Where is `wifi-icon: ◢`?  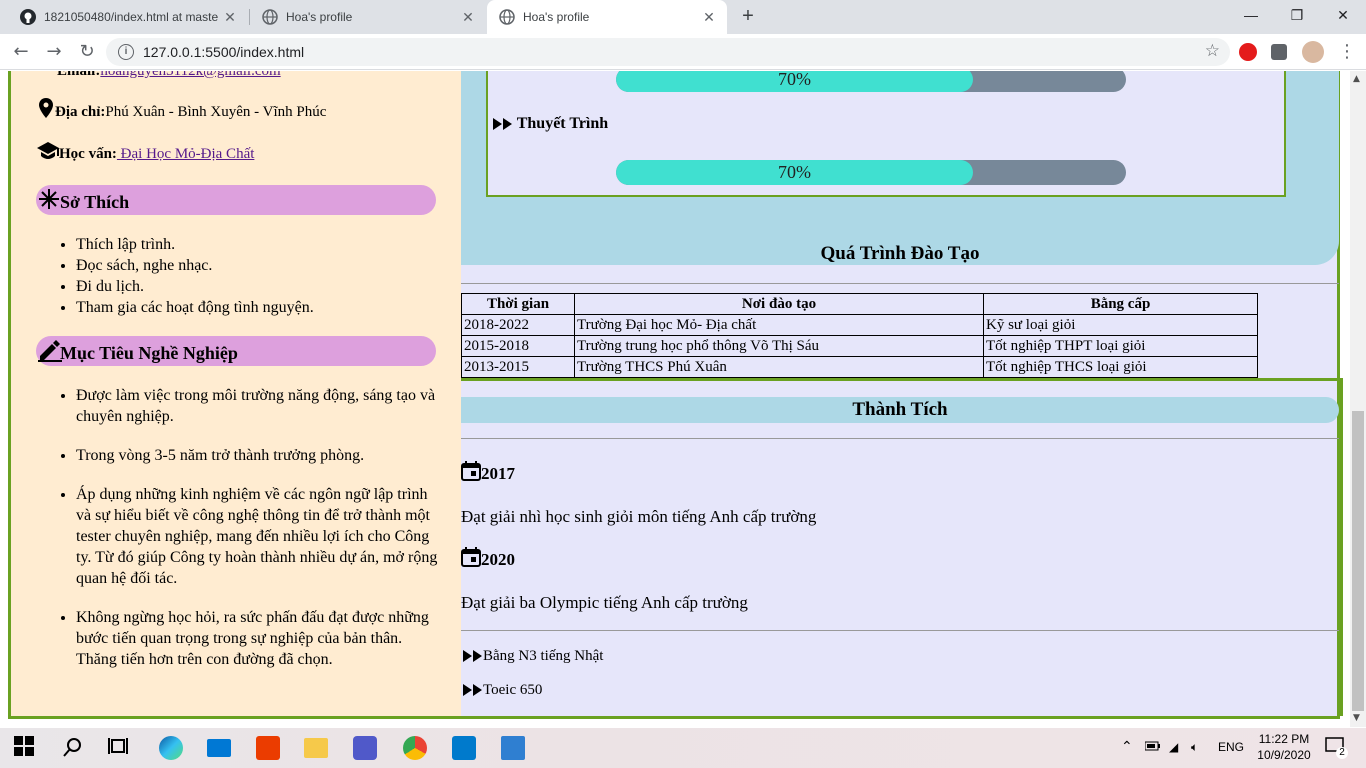
wifi-icon: ◢ is located at coordinates (1173, 747).